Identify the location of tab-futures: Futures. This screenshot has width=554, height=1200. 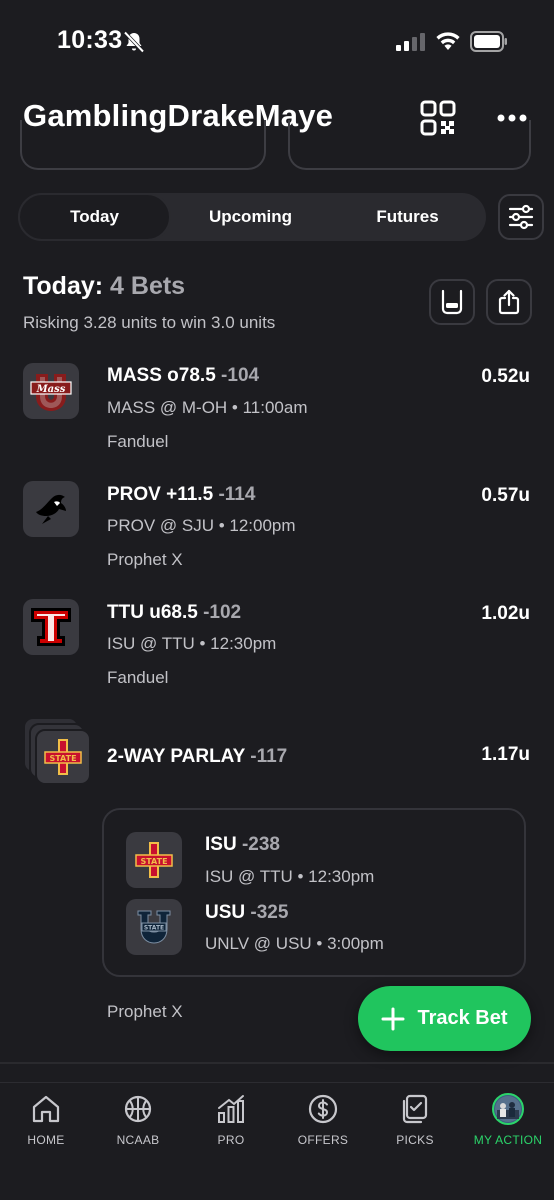
(407, 217).